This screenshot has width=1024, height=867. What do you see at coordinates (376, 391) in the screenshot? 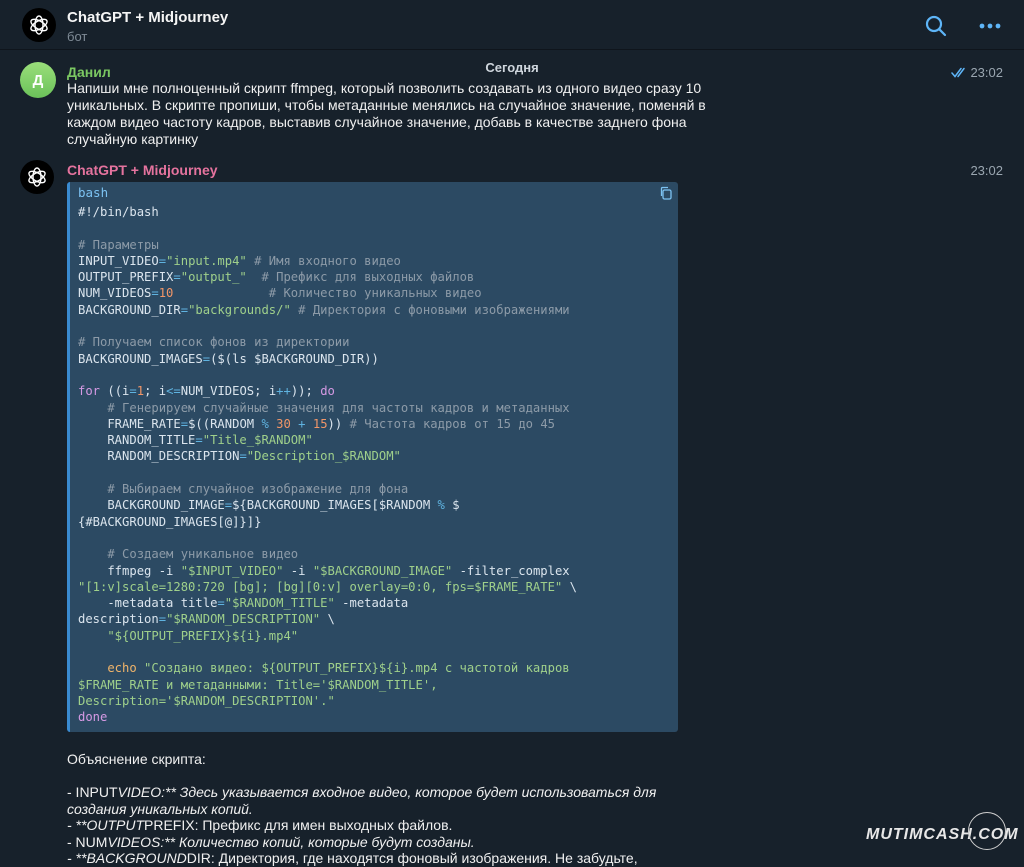
I see `code-line: for ((i=1; i<=NUM_VIDEOS; i++)); do` at bounding box center [376, 391].